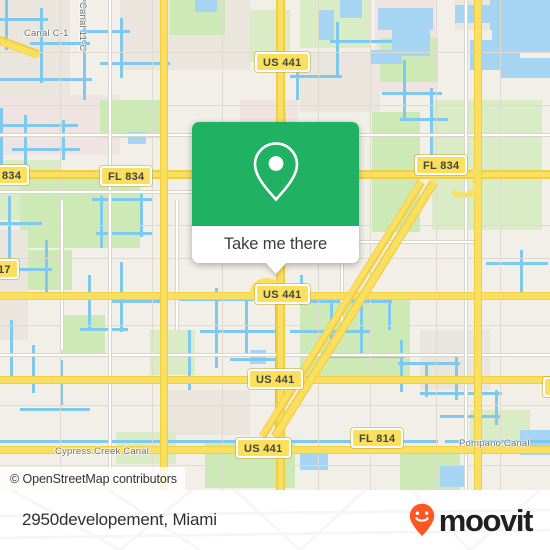 This screenshot has height=550, width=550. I want to click on location-callout-card: Take me there, so click(275, 198).